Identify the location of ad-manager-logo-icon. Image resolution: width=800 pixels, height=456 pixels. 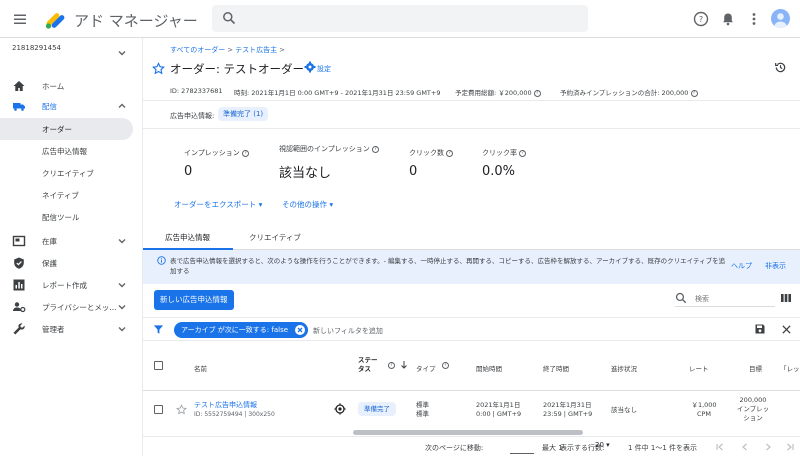
(54, 19).